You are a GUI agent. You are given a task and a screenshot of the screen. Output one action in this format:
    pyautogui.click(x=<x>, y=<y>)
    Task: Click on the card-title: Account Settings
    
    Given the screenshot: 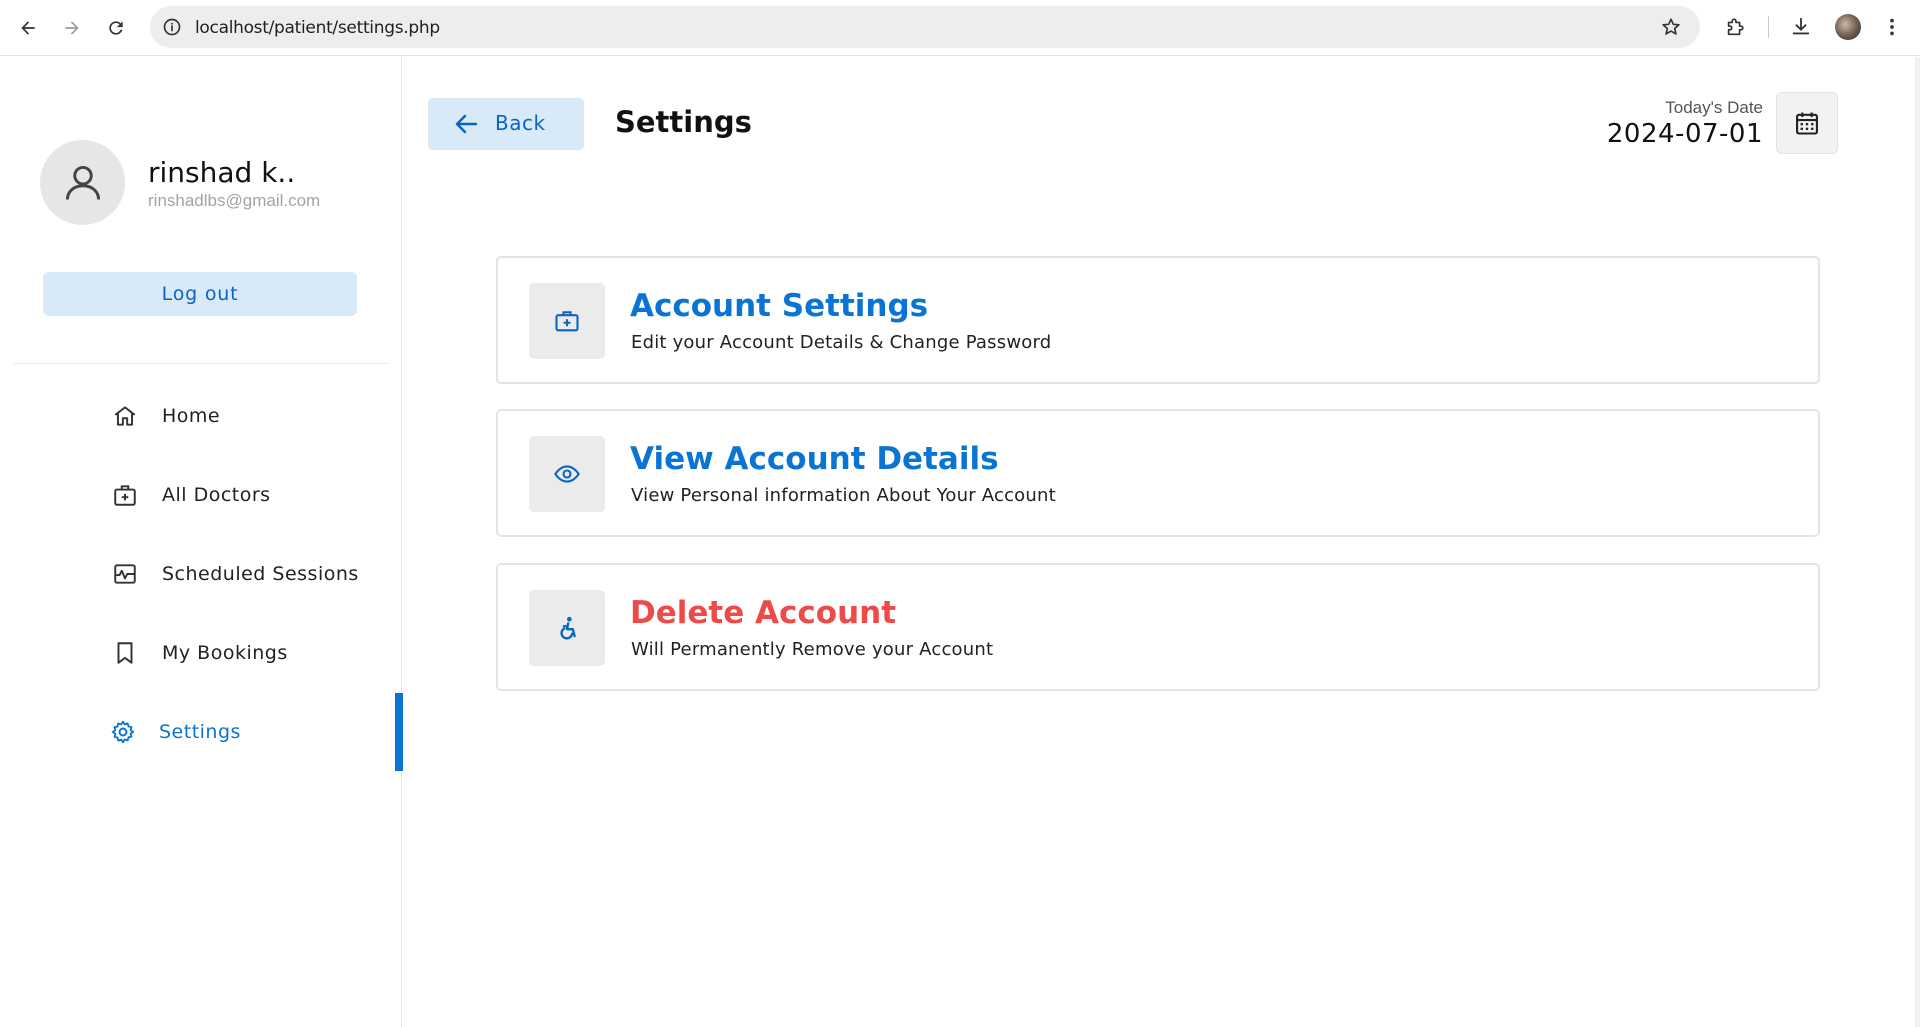 What is the action you would take?
    pyautogui.click(x=779, y=306)
    